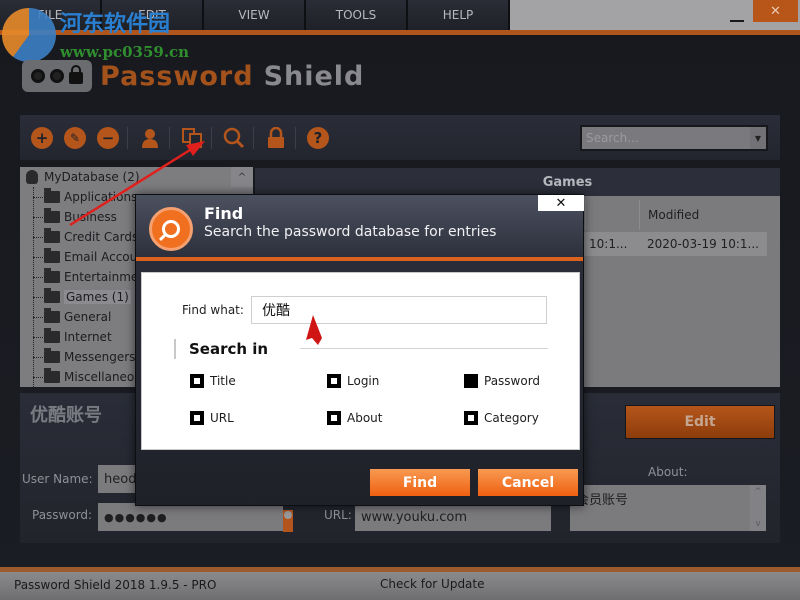 The height and width of the screenshot is (600, 800). What do you see at coordinates (153, 15) in the screenshot?
I see `menu-edit: EDIT` at bounding box center [153, 15].